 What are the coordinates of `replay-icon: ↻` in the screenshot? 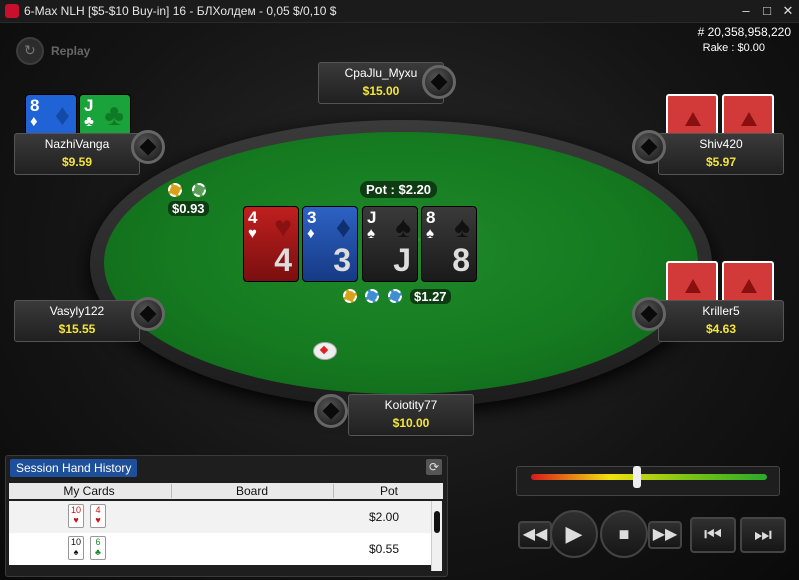 It's located at (30, 50).